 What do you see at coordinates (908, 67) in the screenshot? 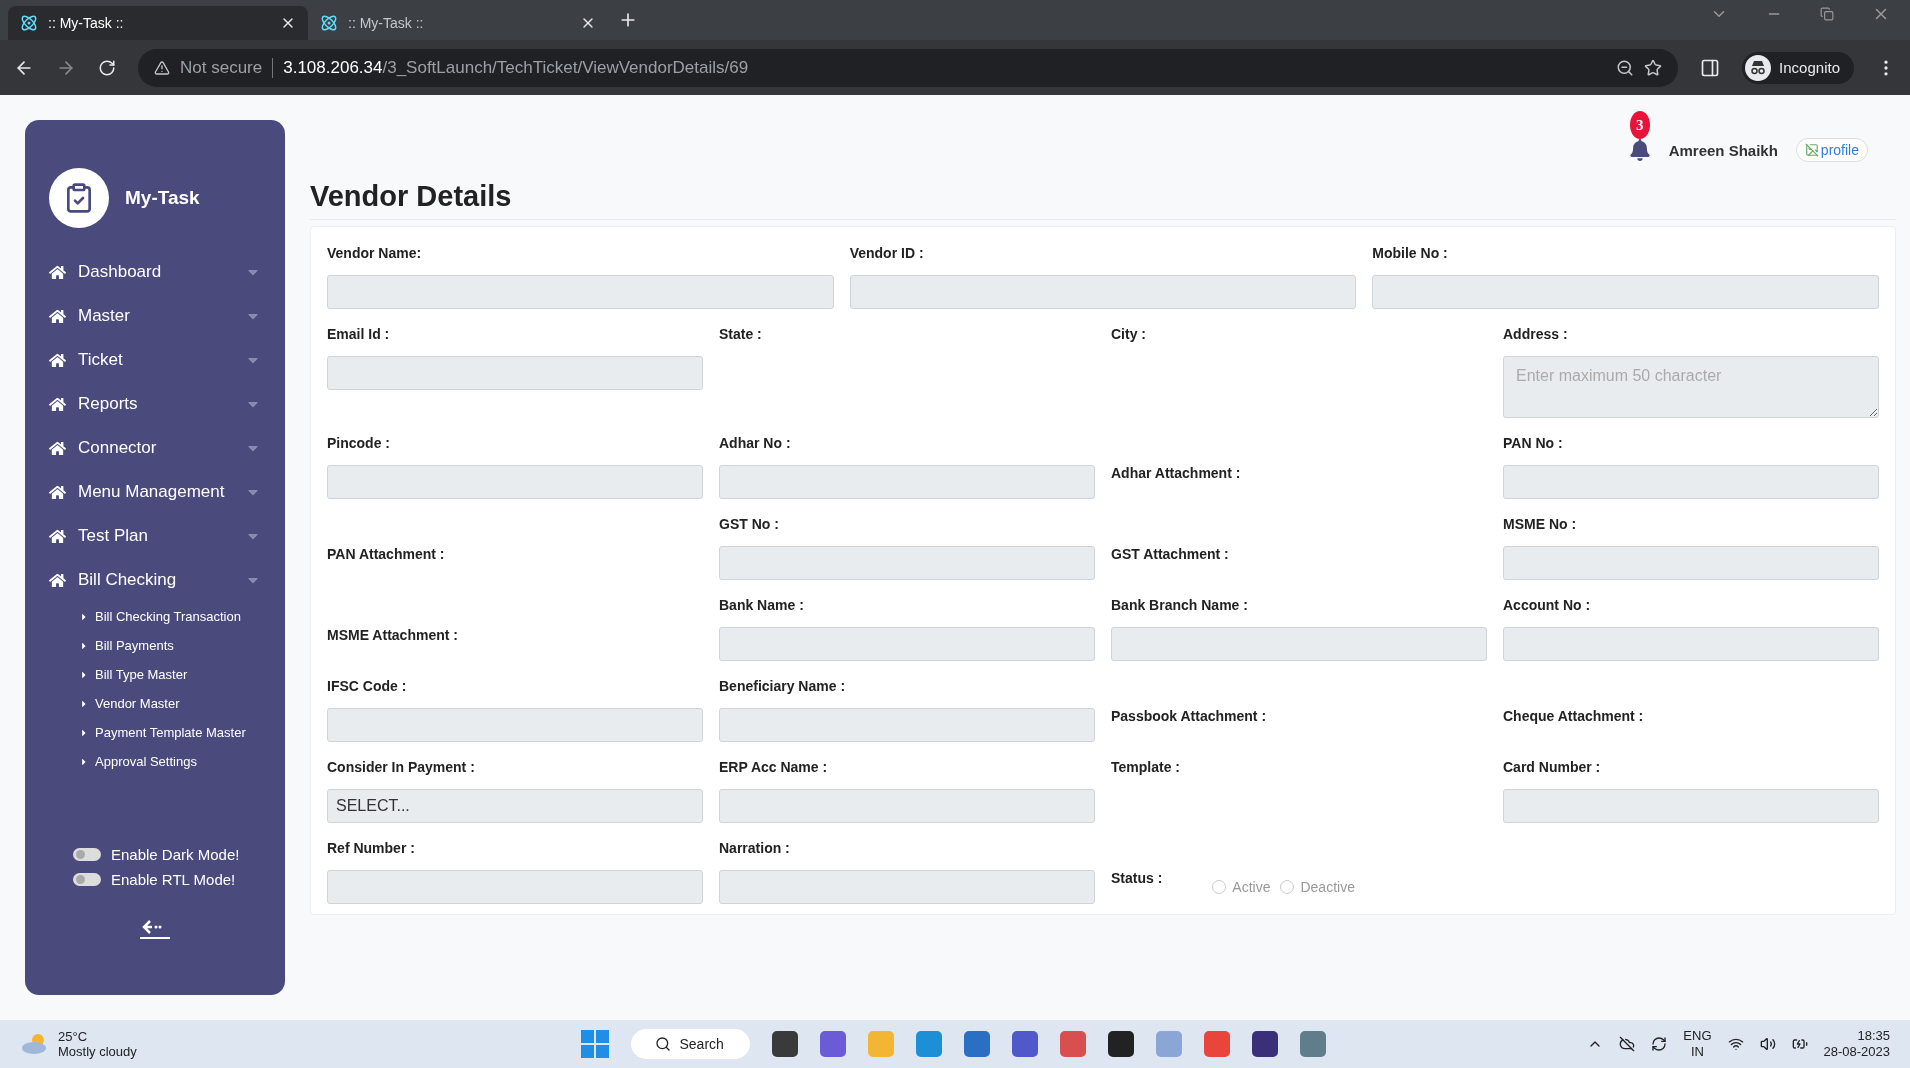
I see `address-bar: Not secure 3.108.206.34/3_SoftLaunch/TechTicket/ViewVendorDetails/69` at bounding box center [908, 67].